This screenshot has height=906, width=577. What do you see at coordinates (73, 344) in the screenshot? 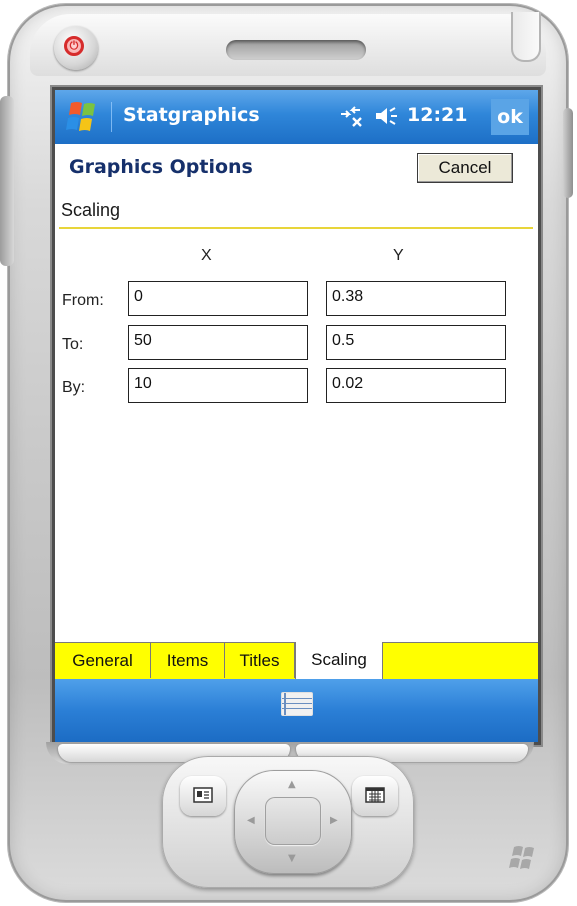
I see `row-label-to: To:` at bounding box center [73, 344].